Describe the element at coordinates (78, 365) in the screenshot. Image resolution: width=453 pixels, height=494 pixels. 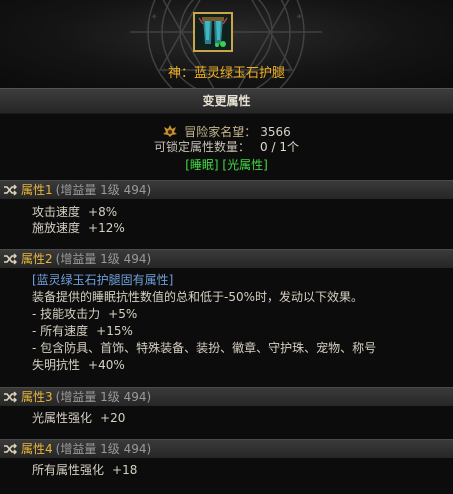
I see `attr-line: 失明抗性 +40%` at that location.